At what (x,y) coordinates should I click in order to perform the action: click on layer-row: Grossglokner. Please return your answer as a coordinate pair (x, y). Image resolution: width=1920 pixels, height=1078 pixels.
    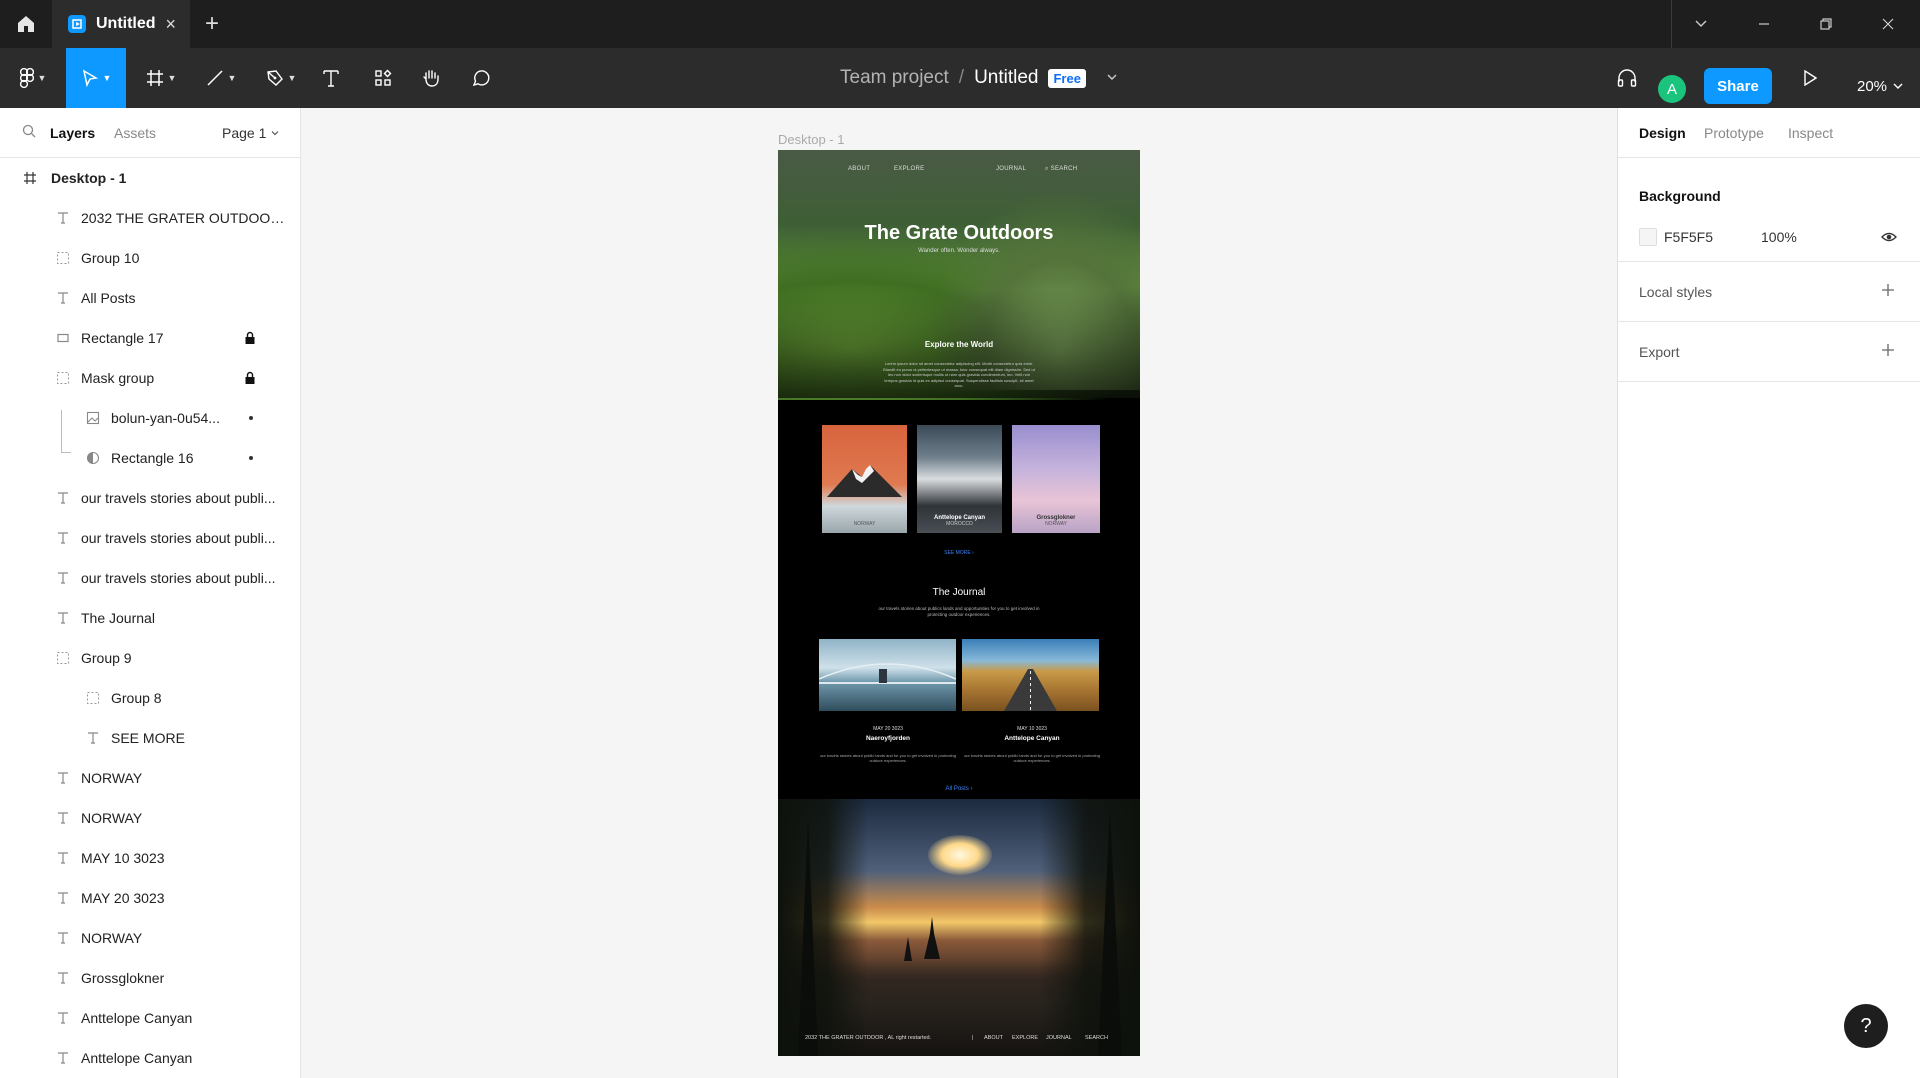
    Looking at the image, I should click on (150, 978).